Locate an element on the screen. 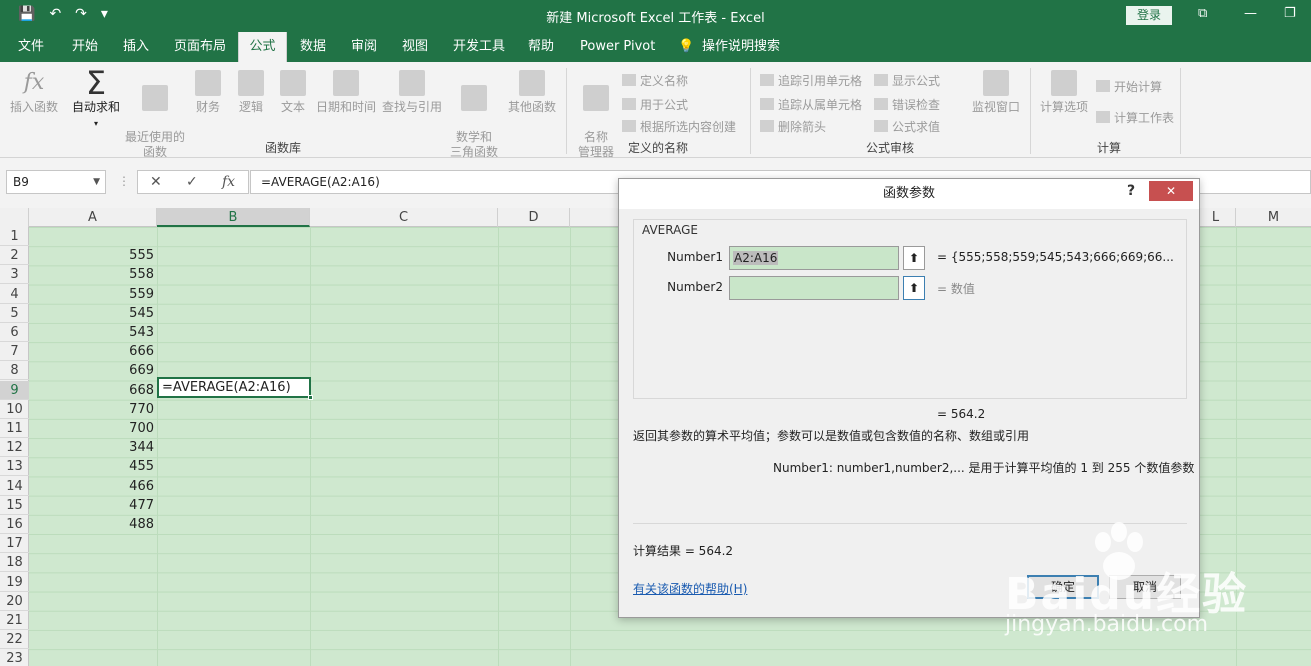  cell-a7: 666 is located at coordinates (93, 351).